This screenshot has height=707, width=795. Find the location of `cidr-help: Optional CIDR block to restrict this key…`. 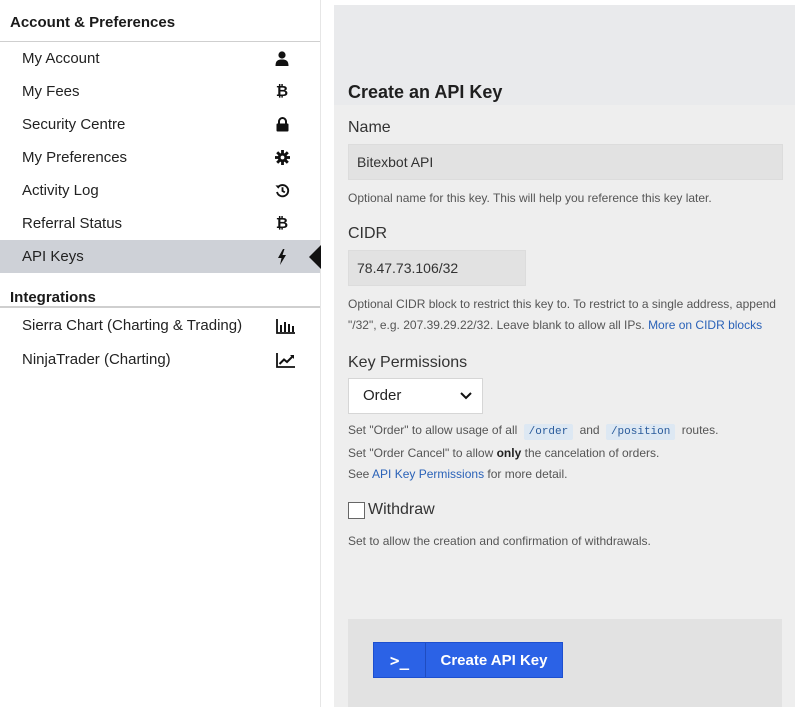

cidr-help: Optional CIDR block to restrict this key… is located at coordinates (564, 315).